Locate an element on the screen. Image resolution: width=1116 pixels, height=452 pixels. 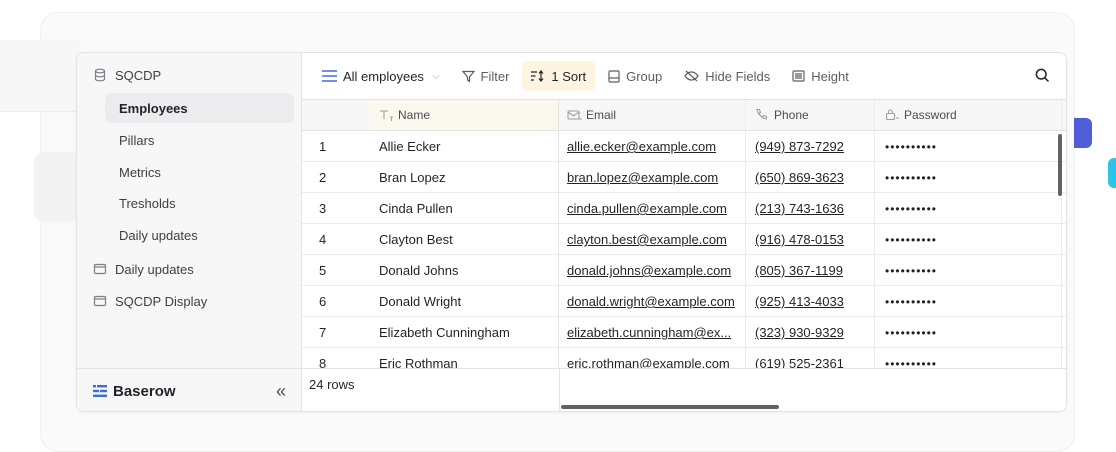
email-cell: donald.johns@example.com is located at coordinates (652, 270).